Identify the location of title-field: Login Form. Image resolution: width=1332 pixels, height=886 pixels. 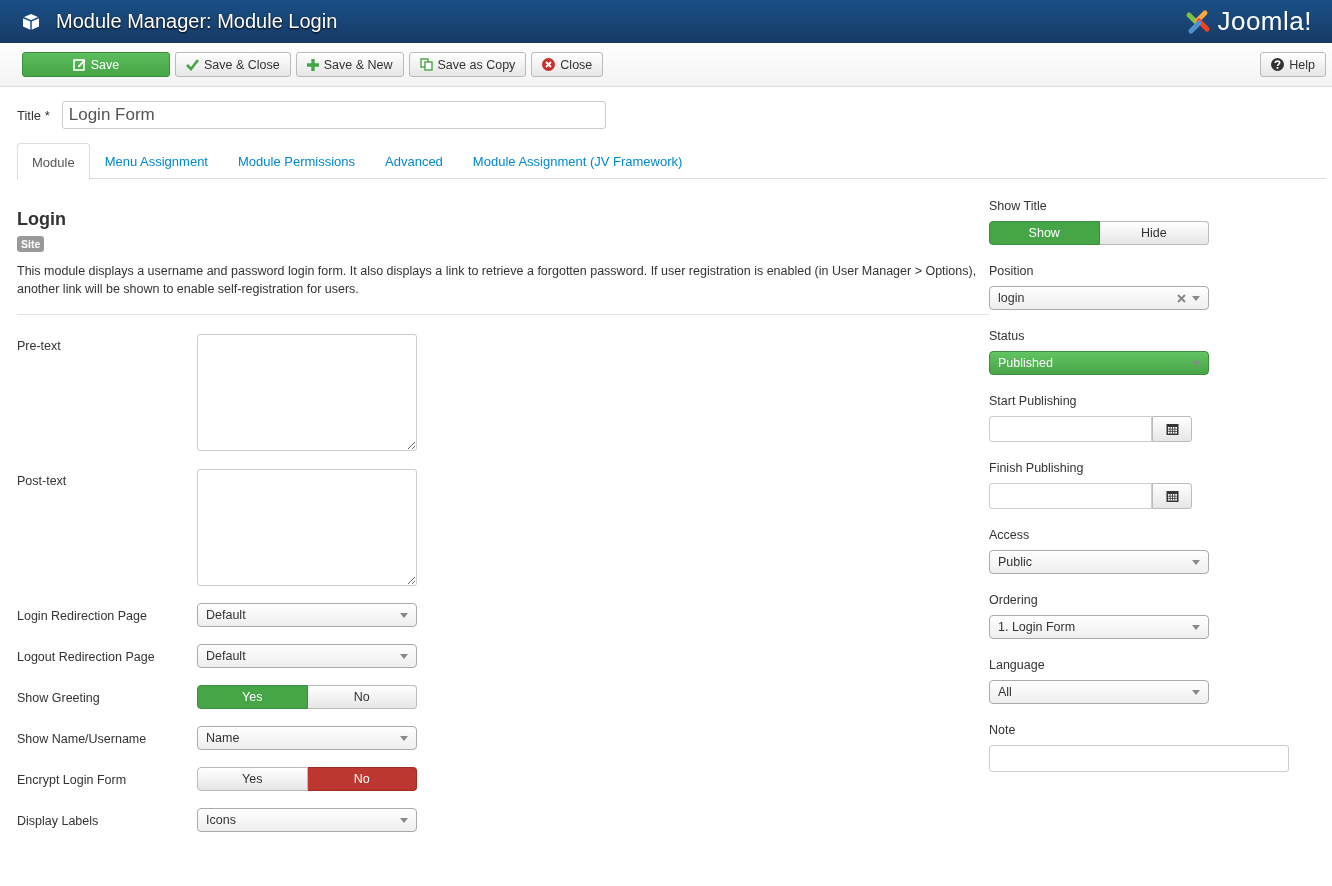
(333, 115).